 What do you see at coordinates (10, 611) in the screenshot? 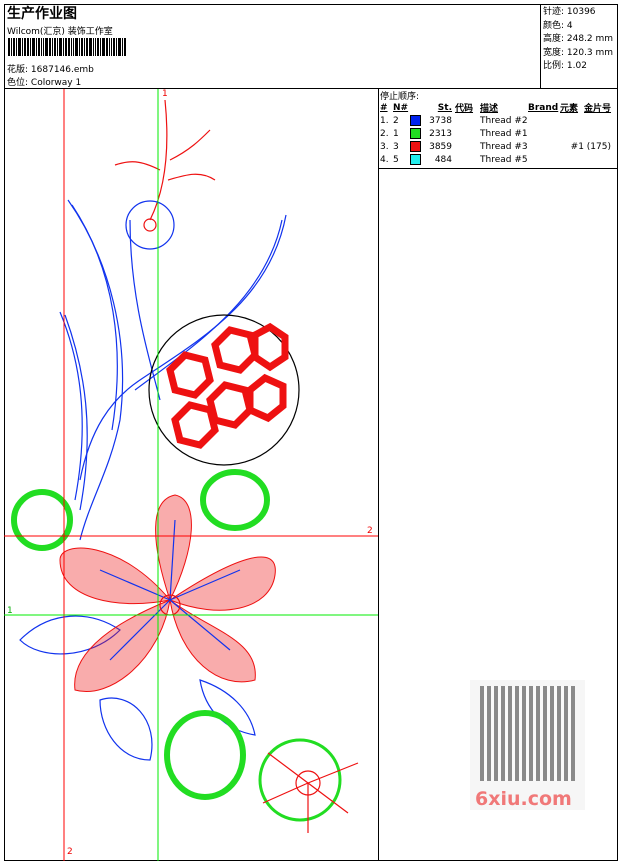
I see `guide-label-left: 1` at bounding box center [10, 611].